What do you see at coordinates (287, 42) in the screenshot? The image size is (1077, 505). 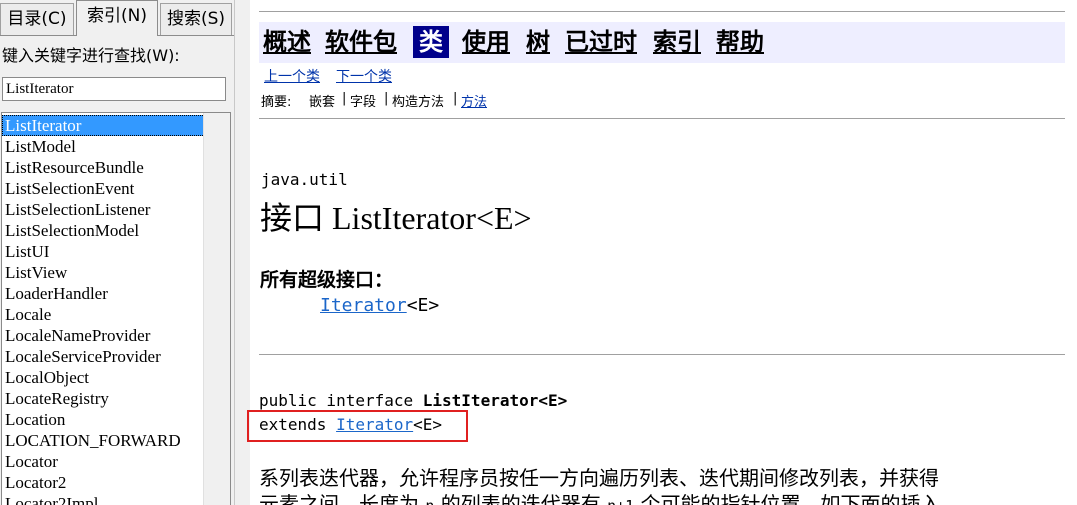 I see `nav-overview: 概述` at bounding box center [287, 42].